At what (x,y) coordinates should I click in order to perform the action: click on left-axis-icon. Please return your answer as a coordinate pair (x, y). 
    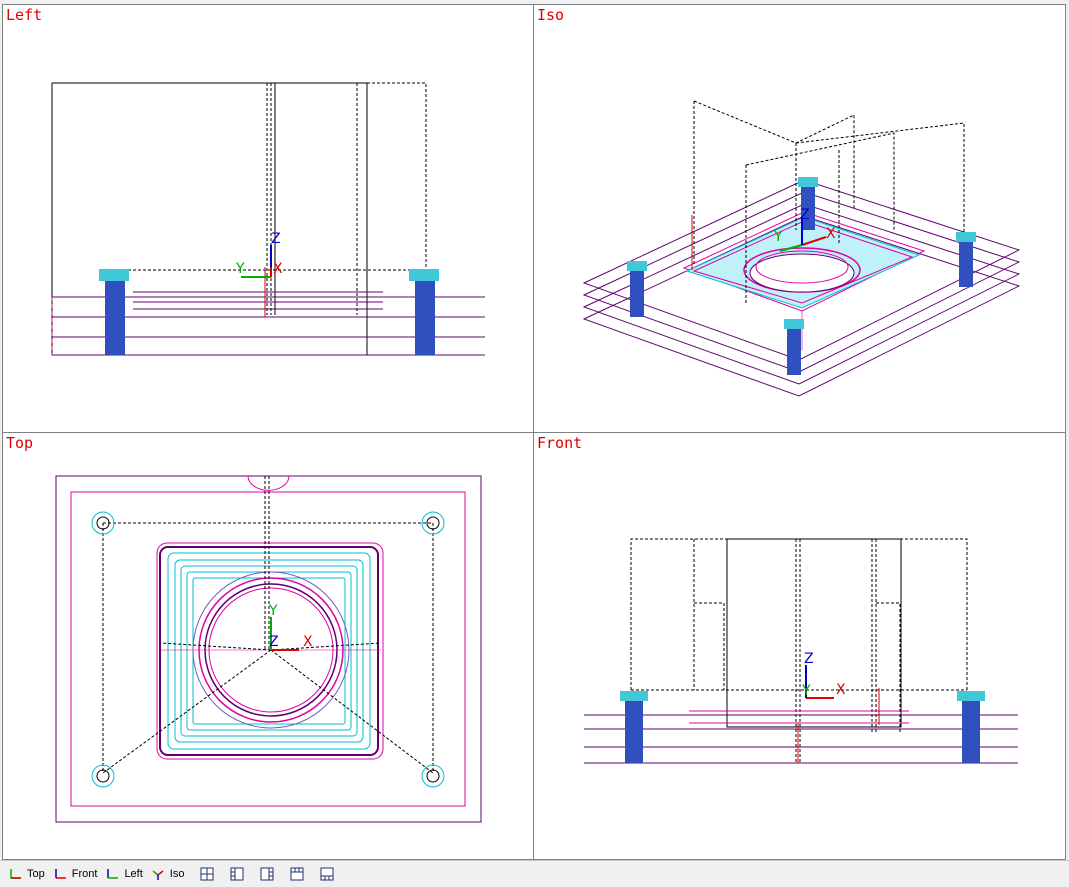
    Looking at the image, I should click on (113, 874).